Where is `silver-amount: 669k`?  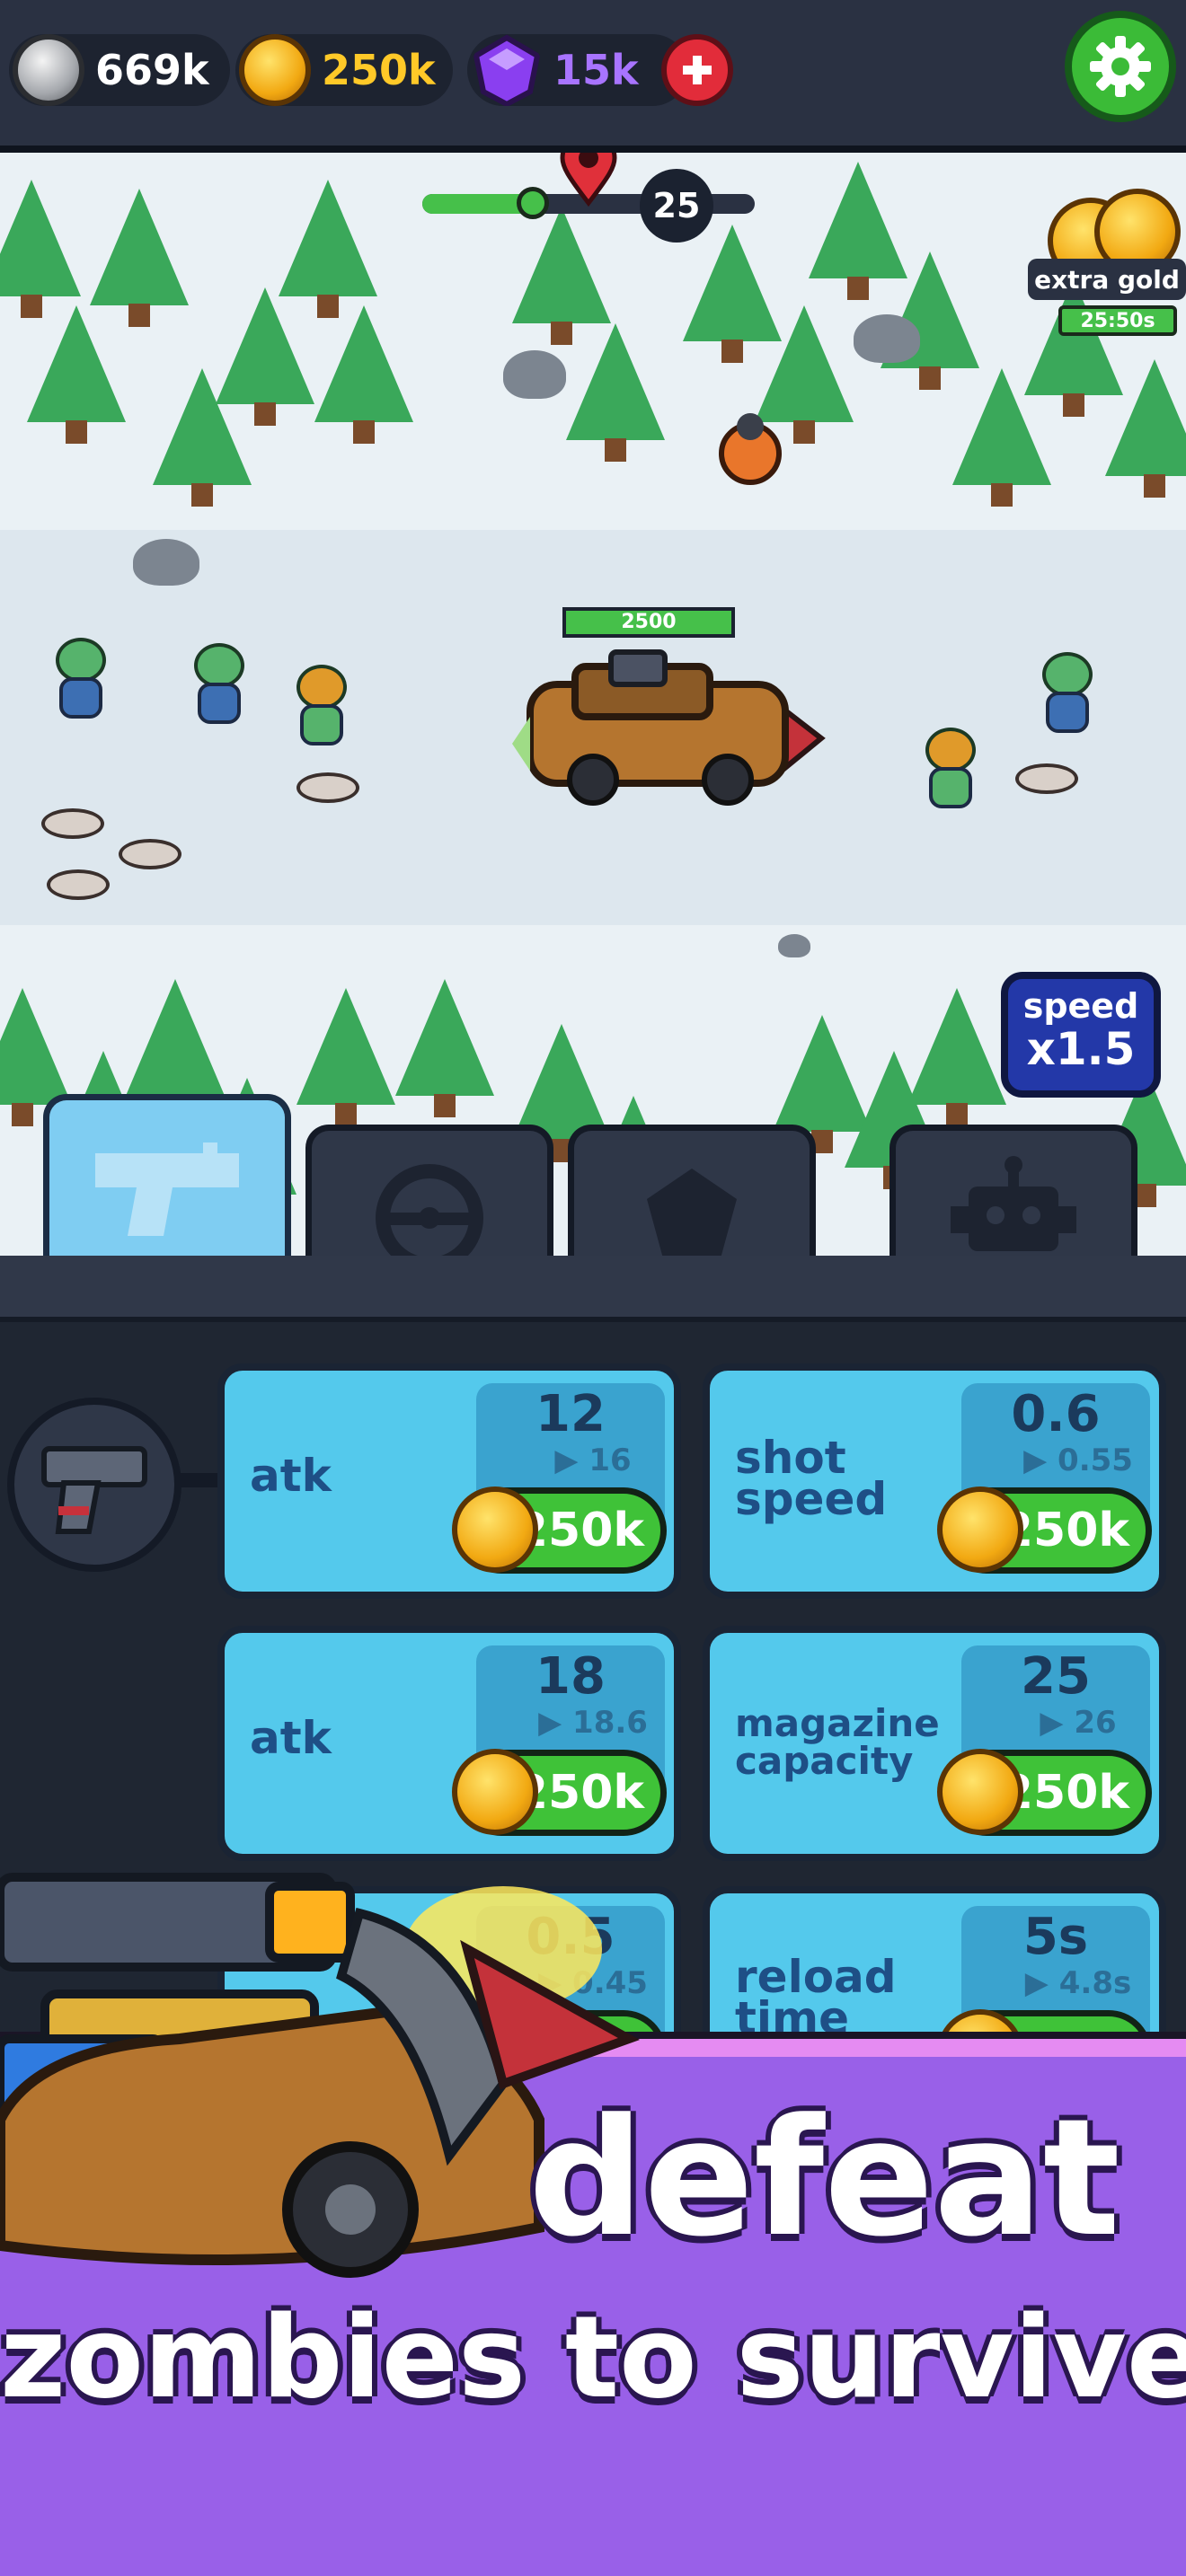
silver-amount: 669k is located at coordinates (152, 70).